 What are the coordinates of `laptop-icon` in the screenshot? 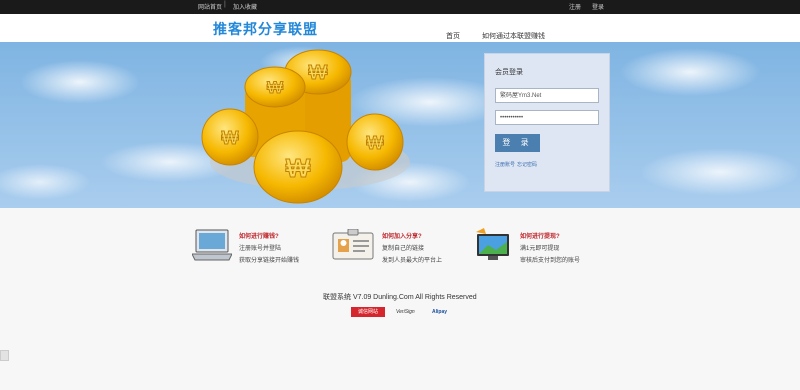 It's located at (212, 245).